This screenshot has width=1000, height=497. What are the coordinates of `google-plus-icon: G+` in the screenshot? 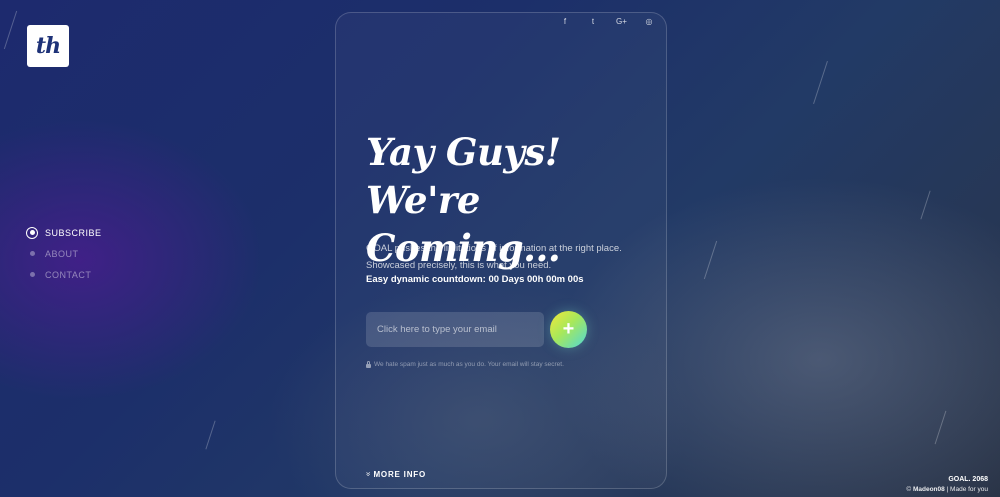 It's located at (621, 22).